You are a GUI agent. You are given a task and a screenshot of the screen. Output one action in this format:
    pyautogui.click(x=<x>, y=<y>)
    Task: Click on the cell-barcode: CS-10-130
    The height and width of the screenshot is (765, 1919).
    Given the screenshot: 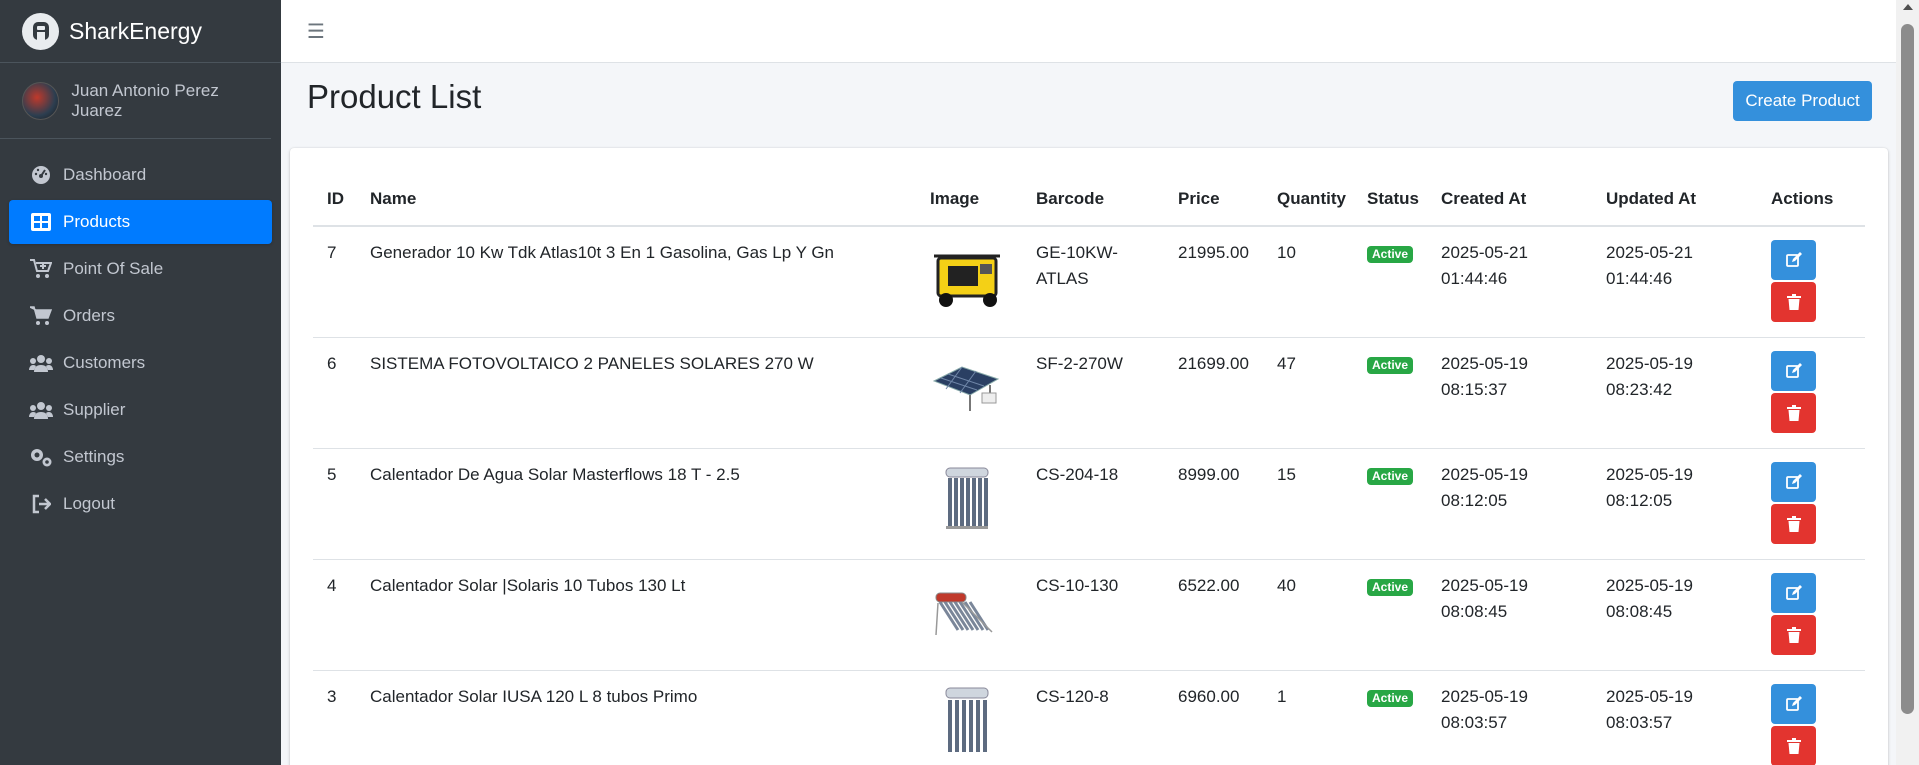 What is the action you would take?
    pyautogui.click(x=1093, y=615)
    